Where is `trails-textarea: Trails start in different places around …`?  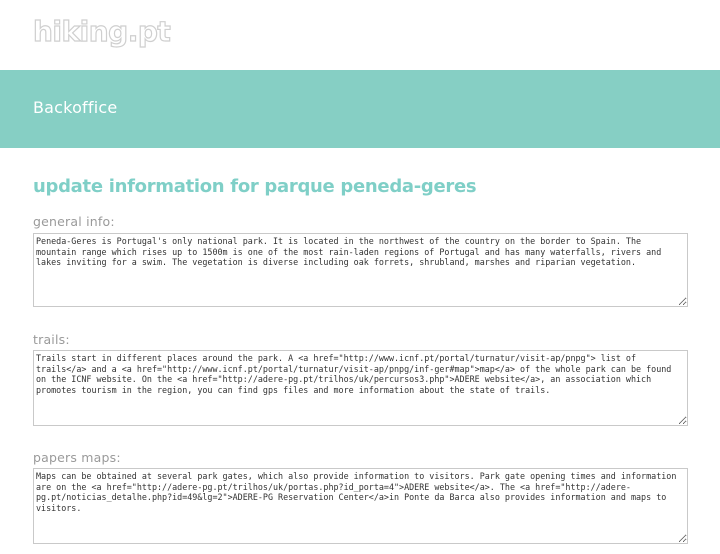 trails-textarea: Trails start in different places around … is located at coordinates (360, 388).